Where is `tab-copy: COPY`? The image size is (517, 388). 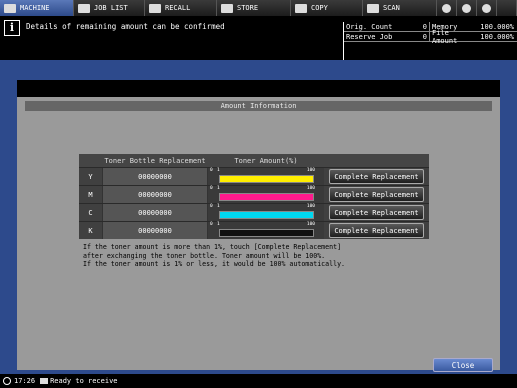 tab-copy: COPY is located at coordinates (327, 8).